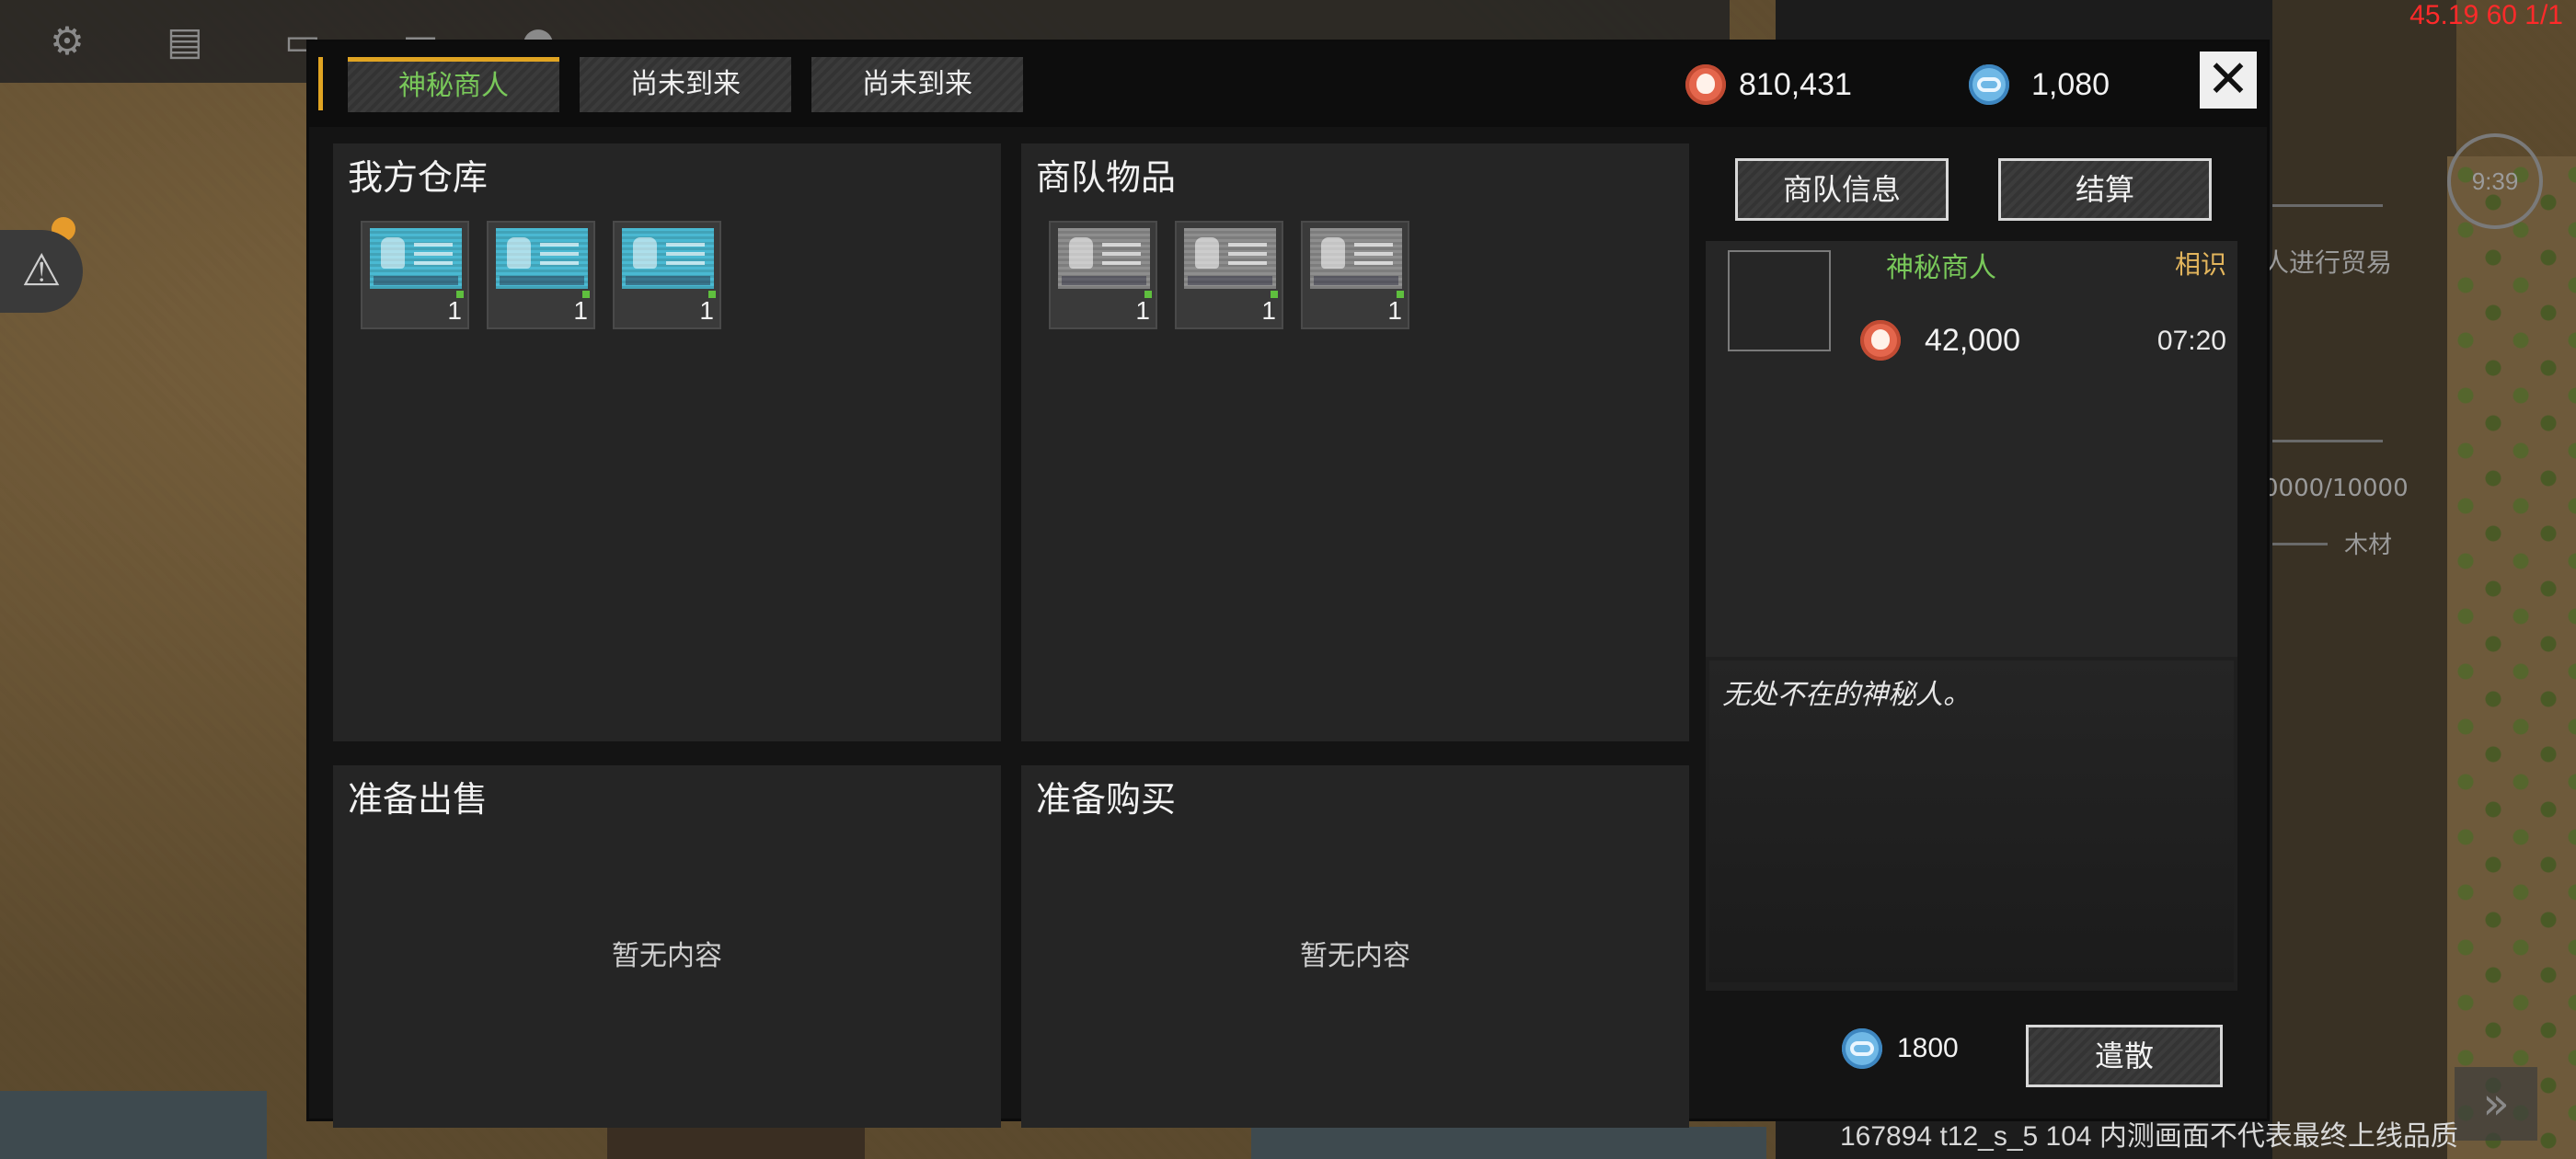  What do you see at coordinates (2124, 1056) in the screenshot?
I see `dismiss-button: 遣散` at bounding box center [2124, 1056].